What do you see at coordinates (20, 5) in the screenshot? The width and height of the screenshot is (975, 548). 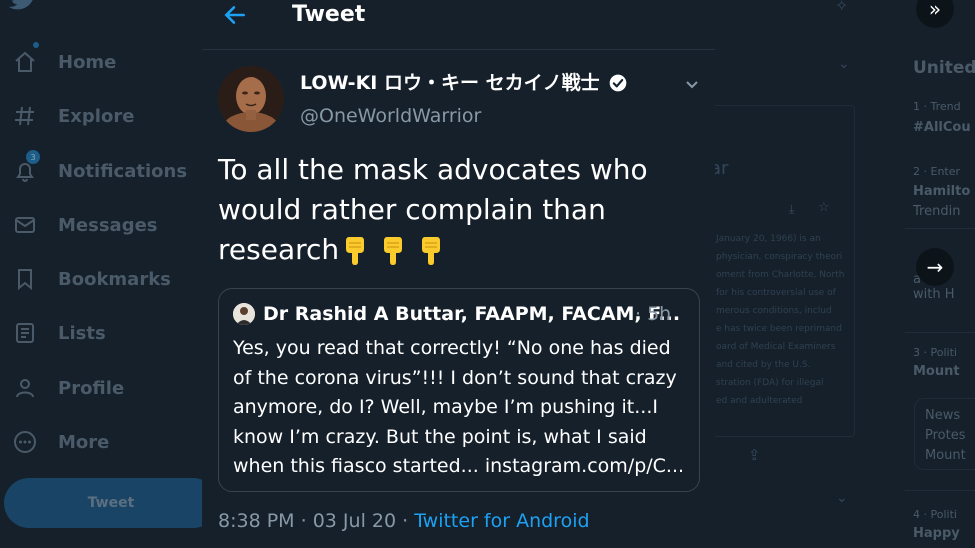 I see `bird-logo-icon` at bounding box center [20, 5].